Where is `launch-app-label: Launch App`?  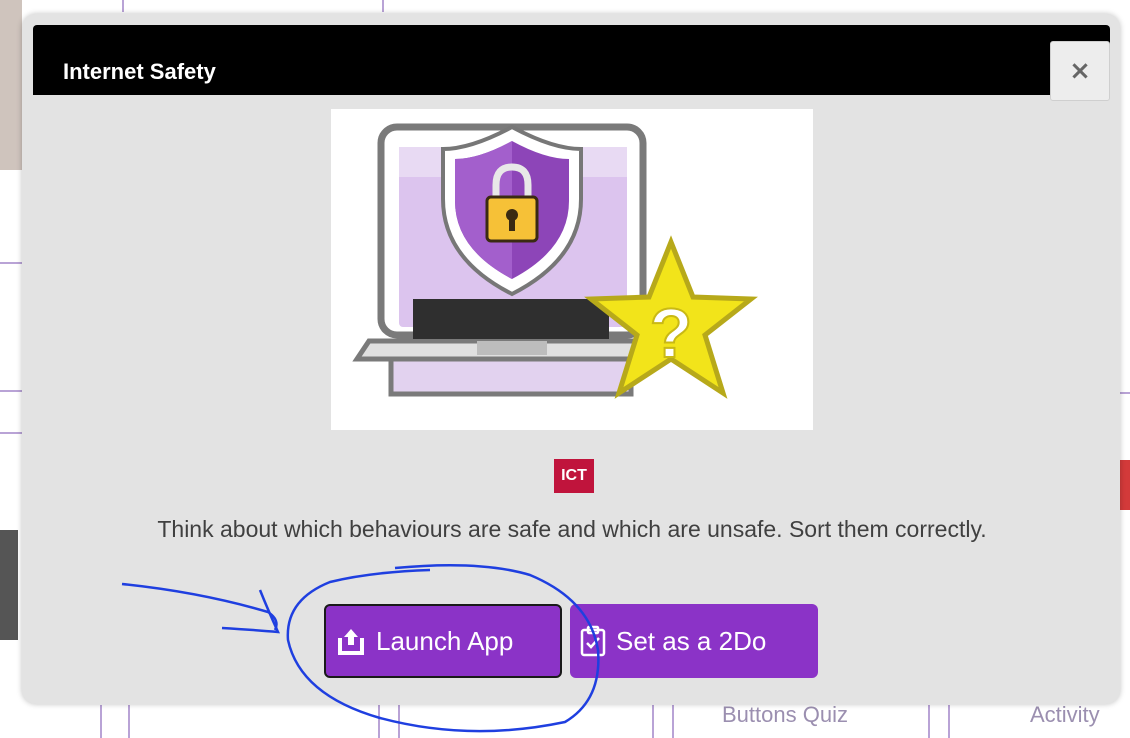
launch-app-label: Launch App is located at coordinates (445, 640).